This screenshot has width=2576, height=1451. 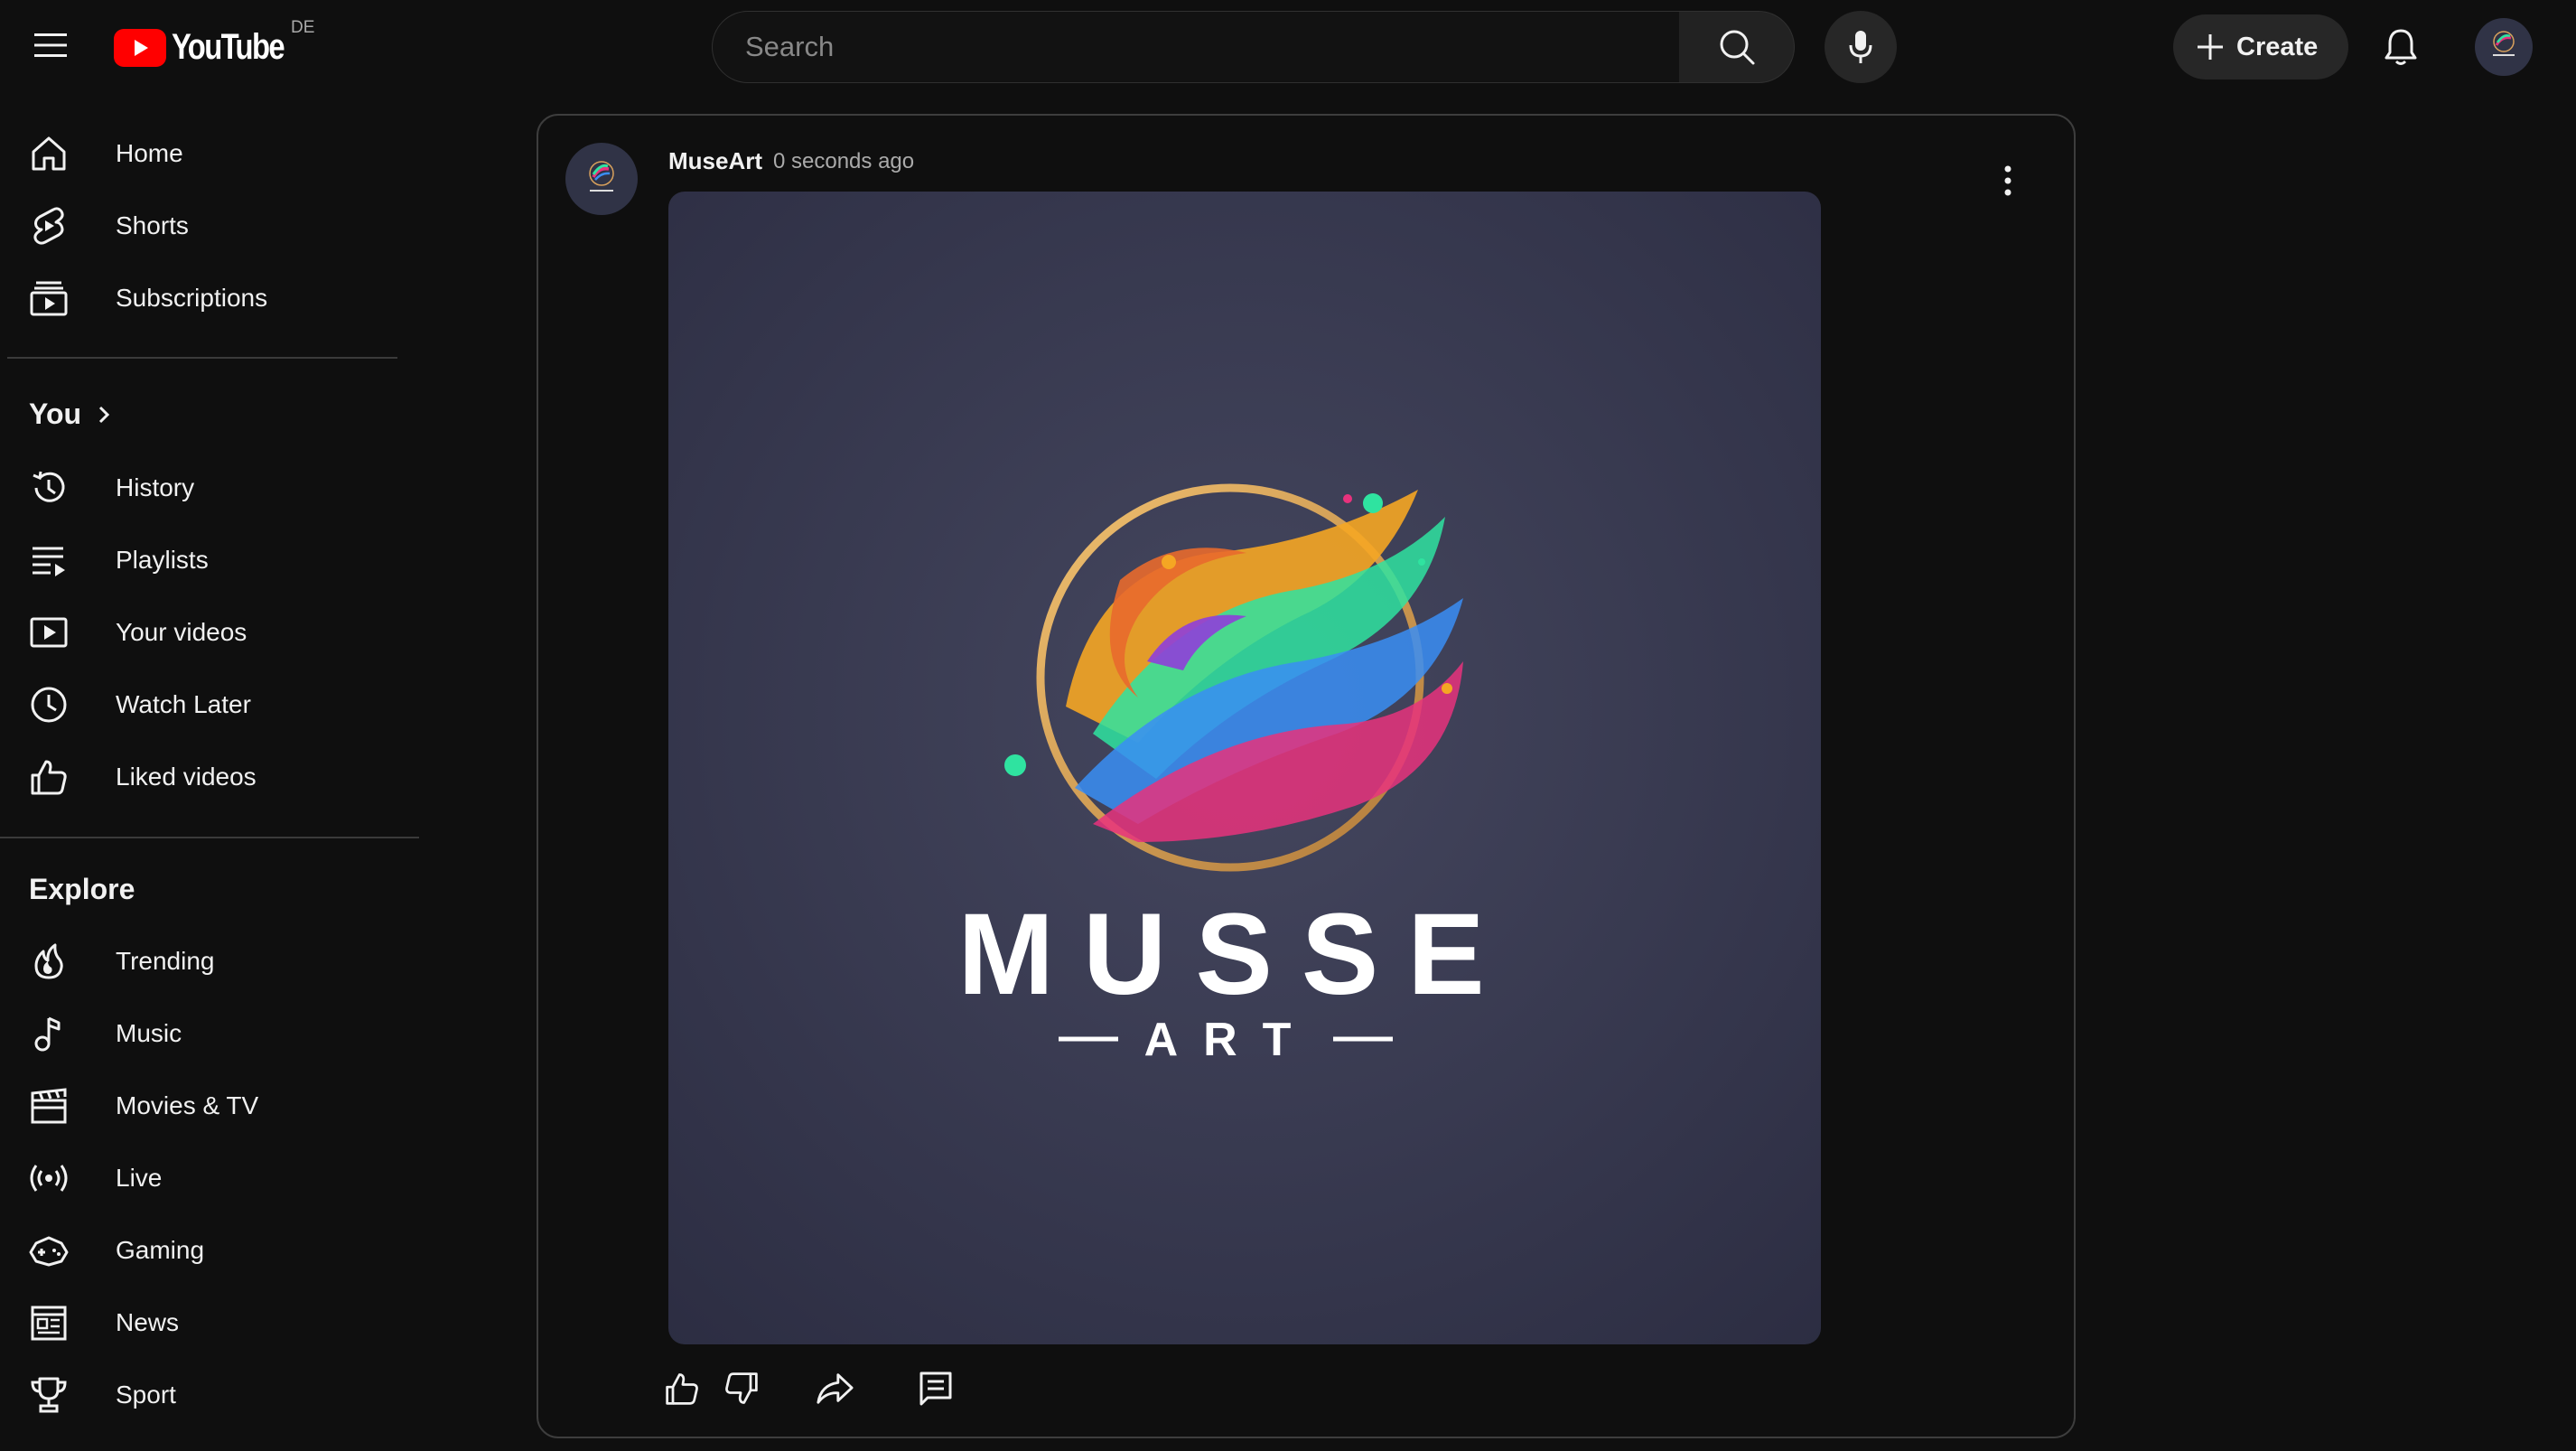 I want to click on post-more-button, so click(x=2007, y=180).